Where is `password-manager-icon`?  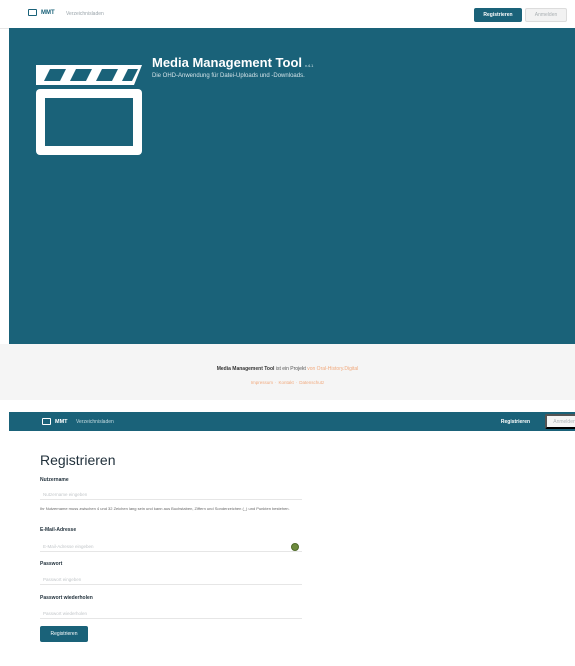
password-manager-icon is located at coordinates (295, 547).